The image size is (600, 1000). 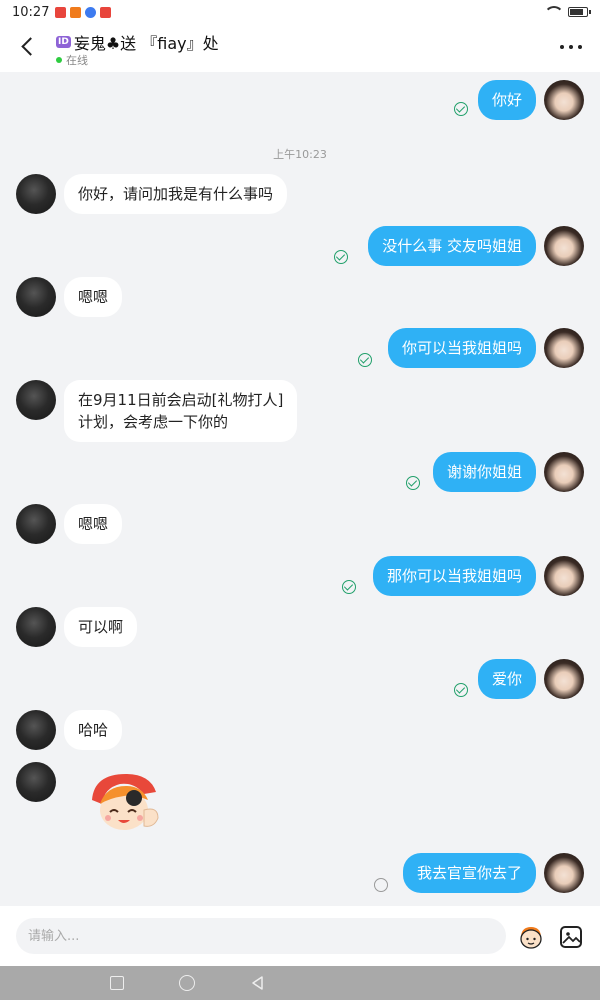 What do you see at coordinates (300, 576) in the screenshot?
I see `message-row: 那你可以当我姐姐吗` at bounding box center [300, 576].